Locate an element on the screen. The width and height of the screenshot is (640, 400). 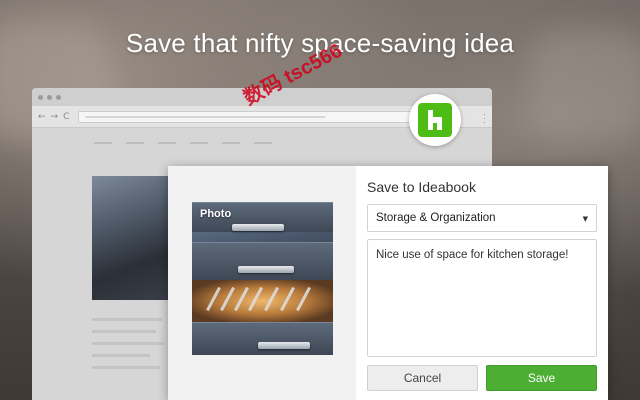
dialog-title: Save to Ideabook is located at coordinates (421, 187).